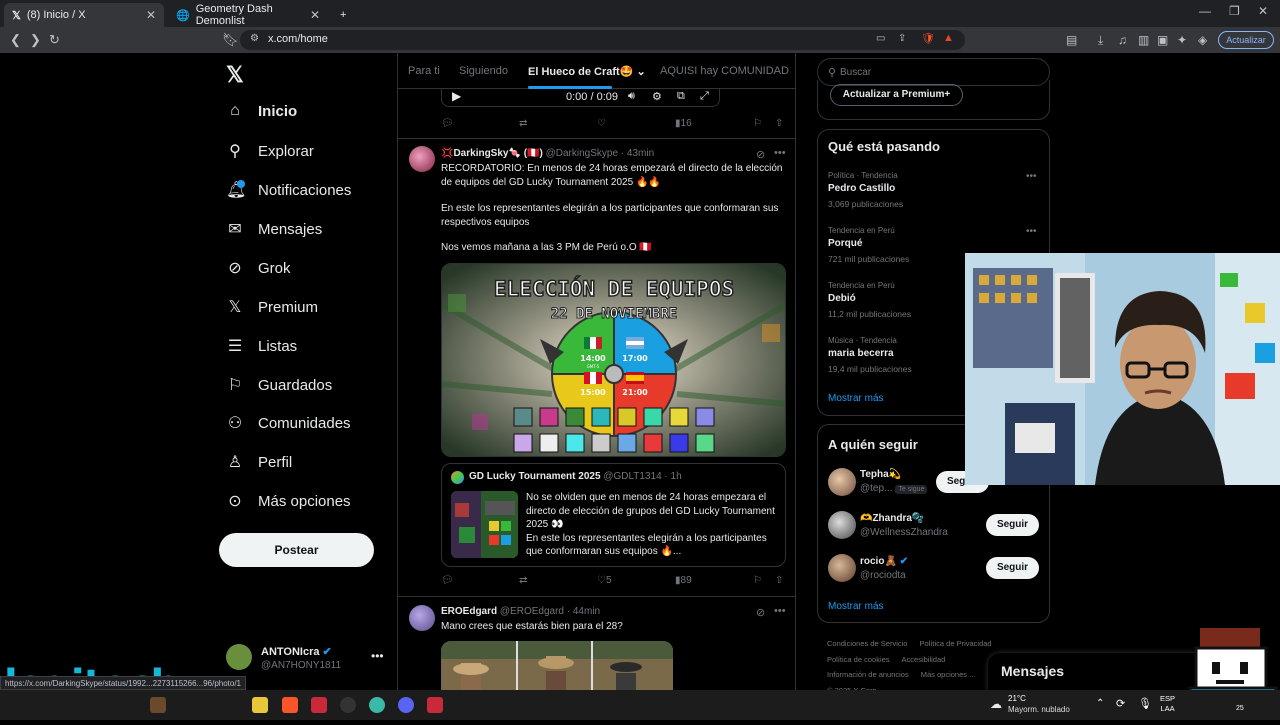 The image size is (1280, 725). What do you see at coordinates (604, 580) in the screenshot?
I see `like-icon: ♡ 5` at bounding box center [604, 580].